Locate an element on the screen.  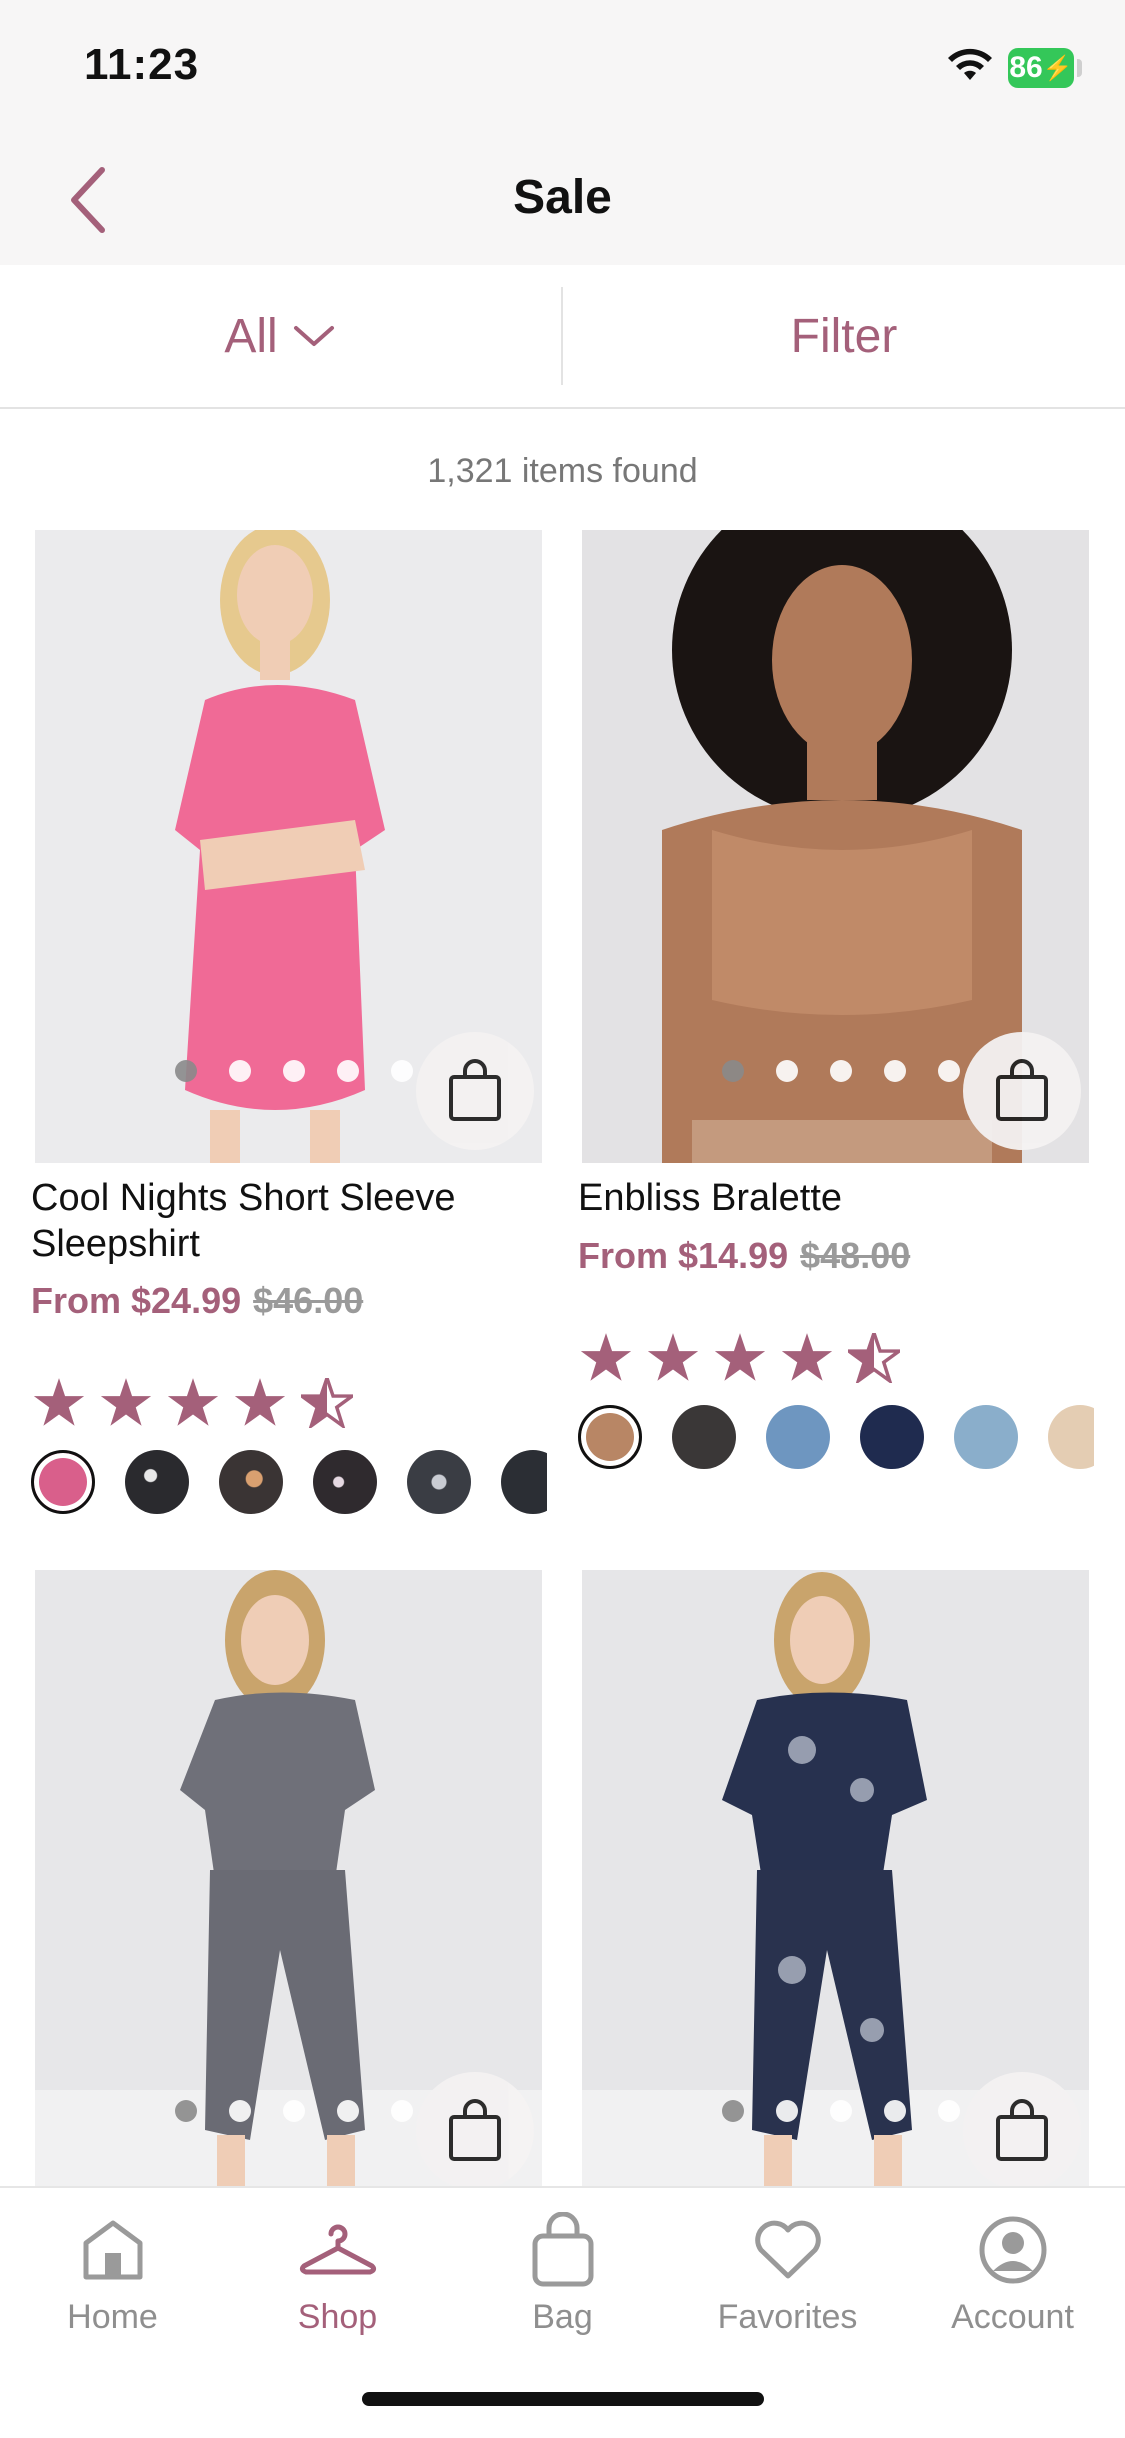
navigation-bar: Sale is located at coordinates (562, 197).